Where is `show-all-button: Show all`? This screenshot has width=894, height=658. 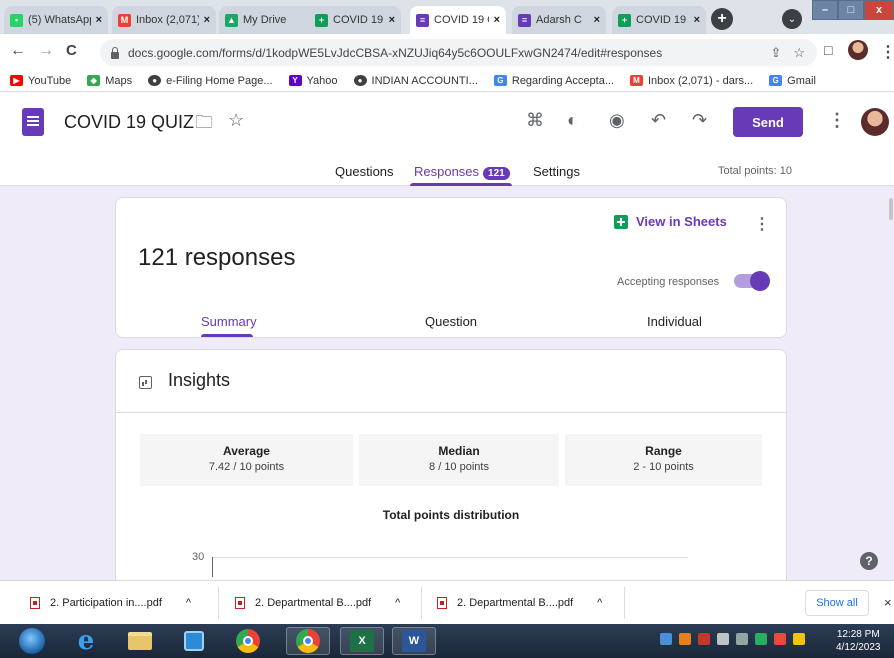
show-all-button: Show all is located at coordinates (837, 603).